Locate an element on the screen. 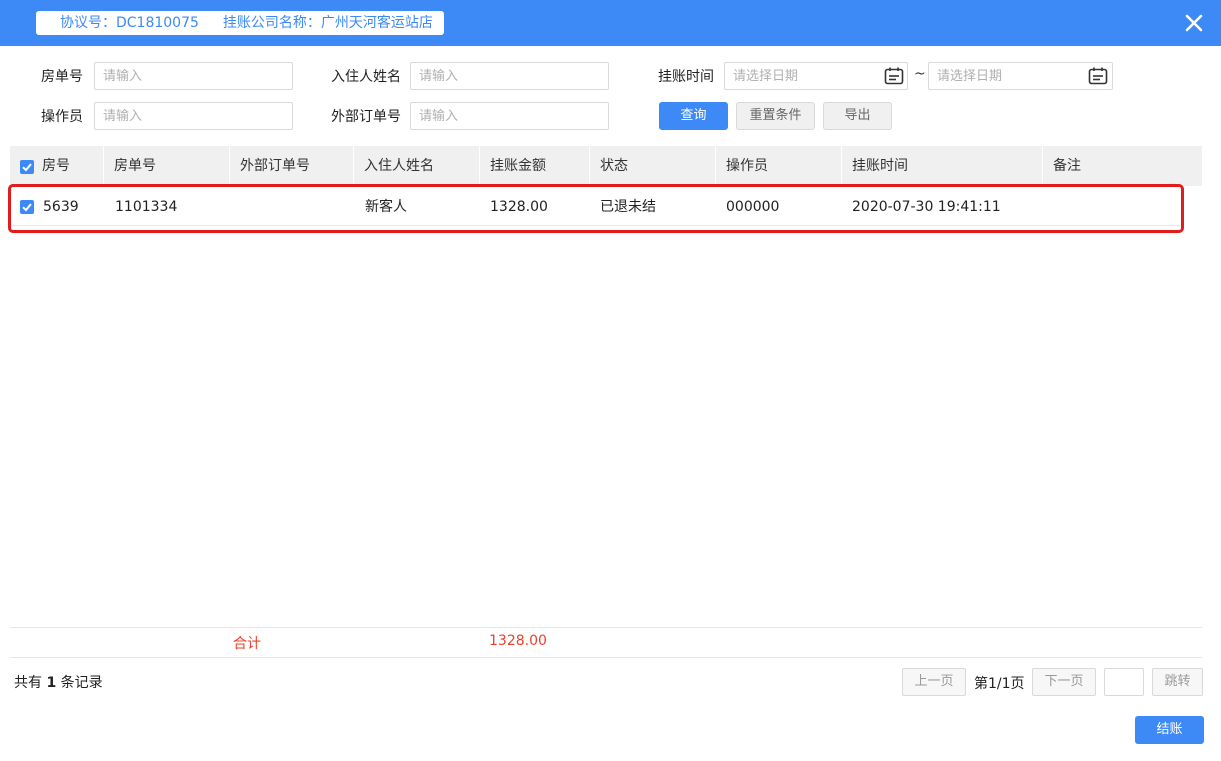 This screenshot has width=1221, height=761. record-count: 共有 1 条记录 is located at coordinates (58, 682).